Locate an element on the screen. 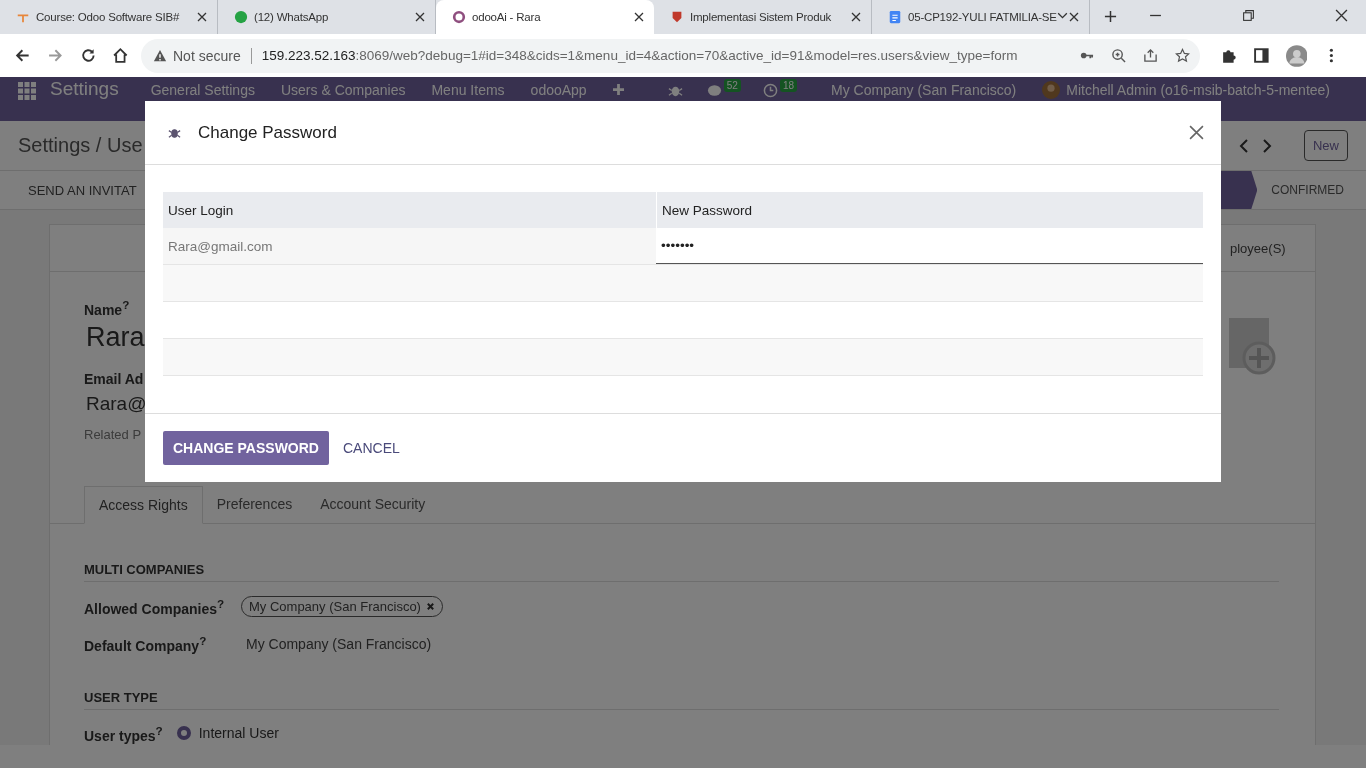 The image size is (1366, 768). new-button: New is located at coordinates (1326, 145).